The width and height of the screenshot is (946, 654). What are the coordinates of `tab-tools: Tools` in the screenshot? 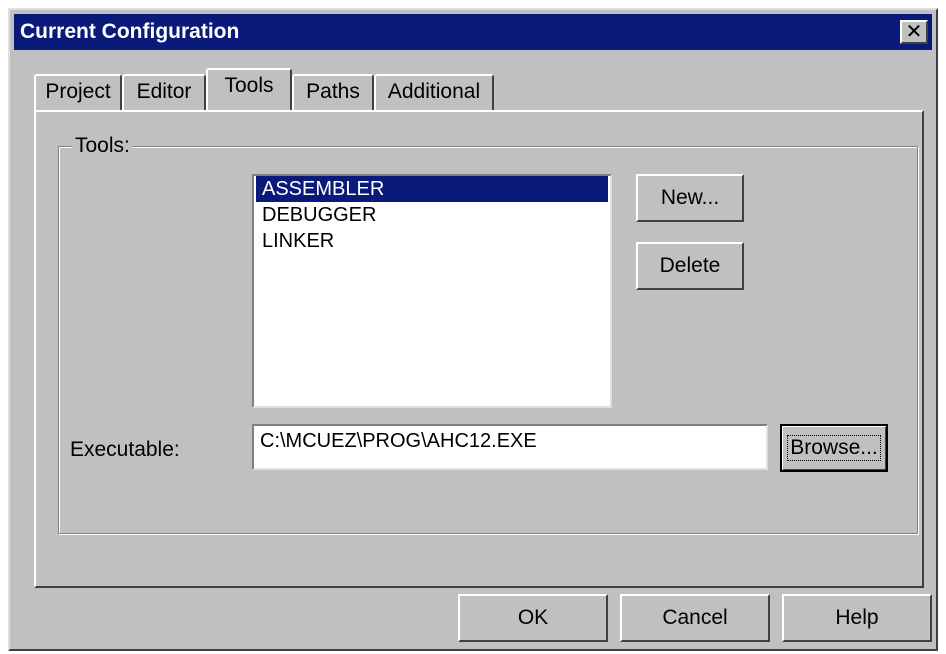 It's located at (249, 89).